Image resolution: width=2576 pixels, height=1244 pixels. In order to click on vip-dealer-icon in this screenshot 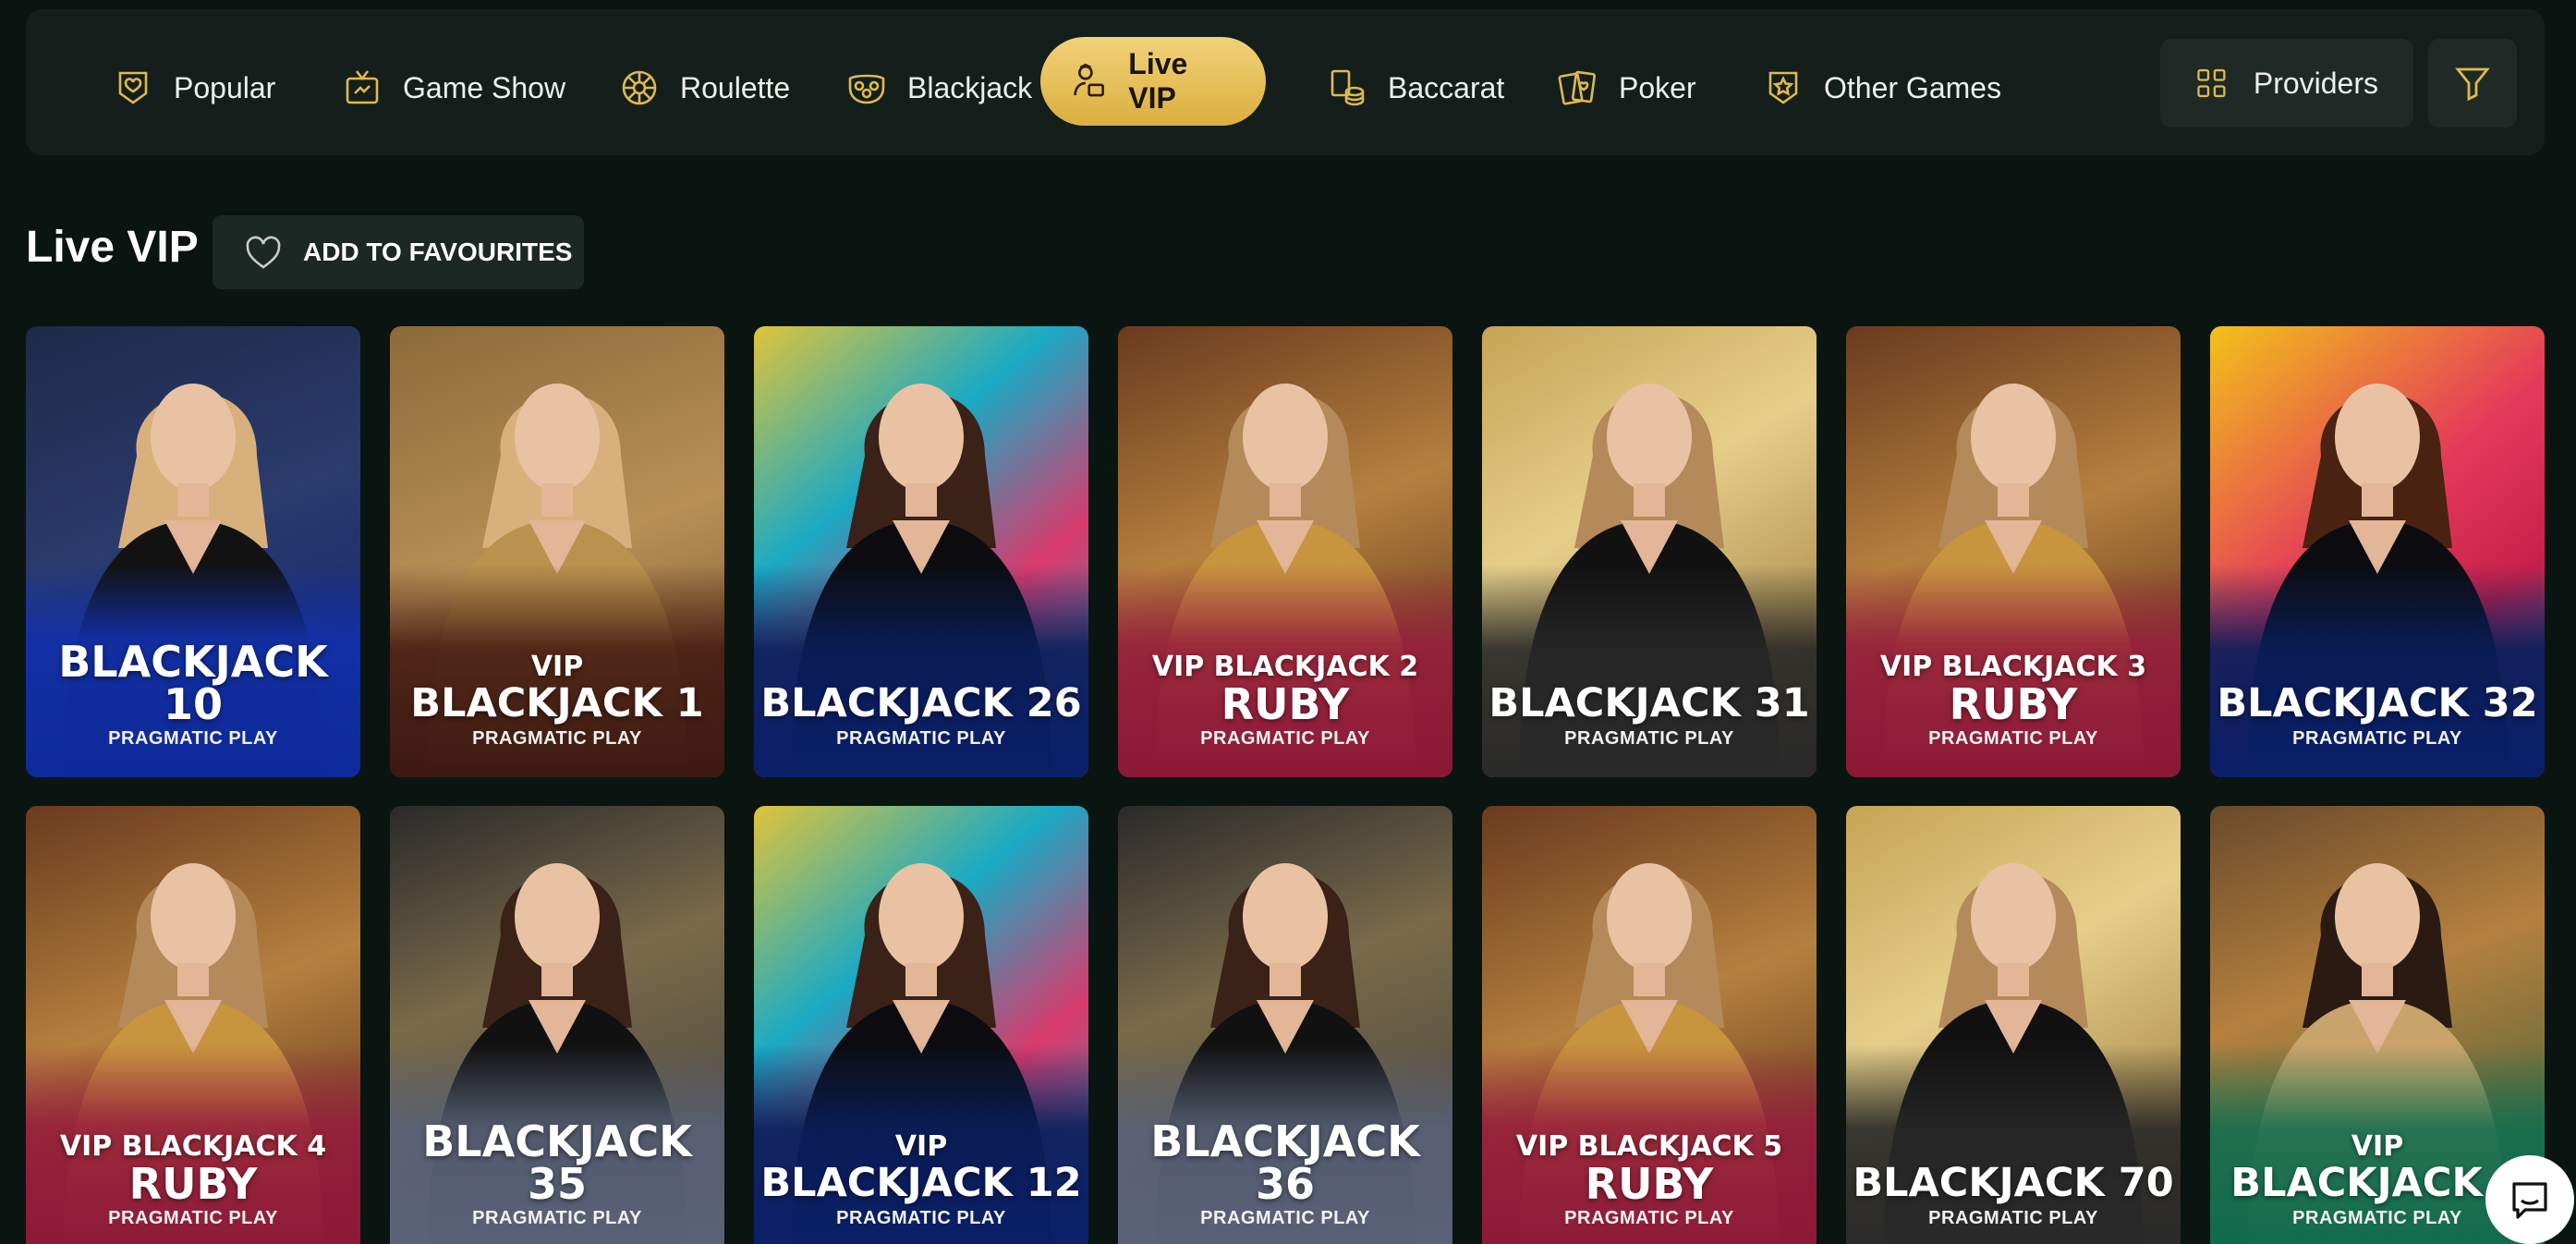, I will do `click(1089, 80)`.